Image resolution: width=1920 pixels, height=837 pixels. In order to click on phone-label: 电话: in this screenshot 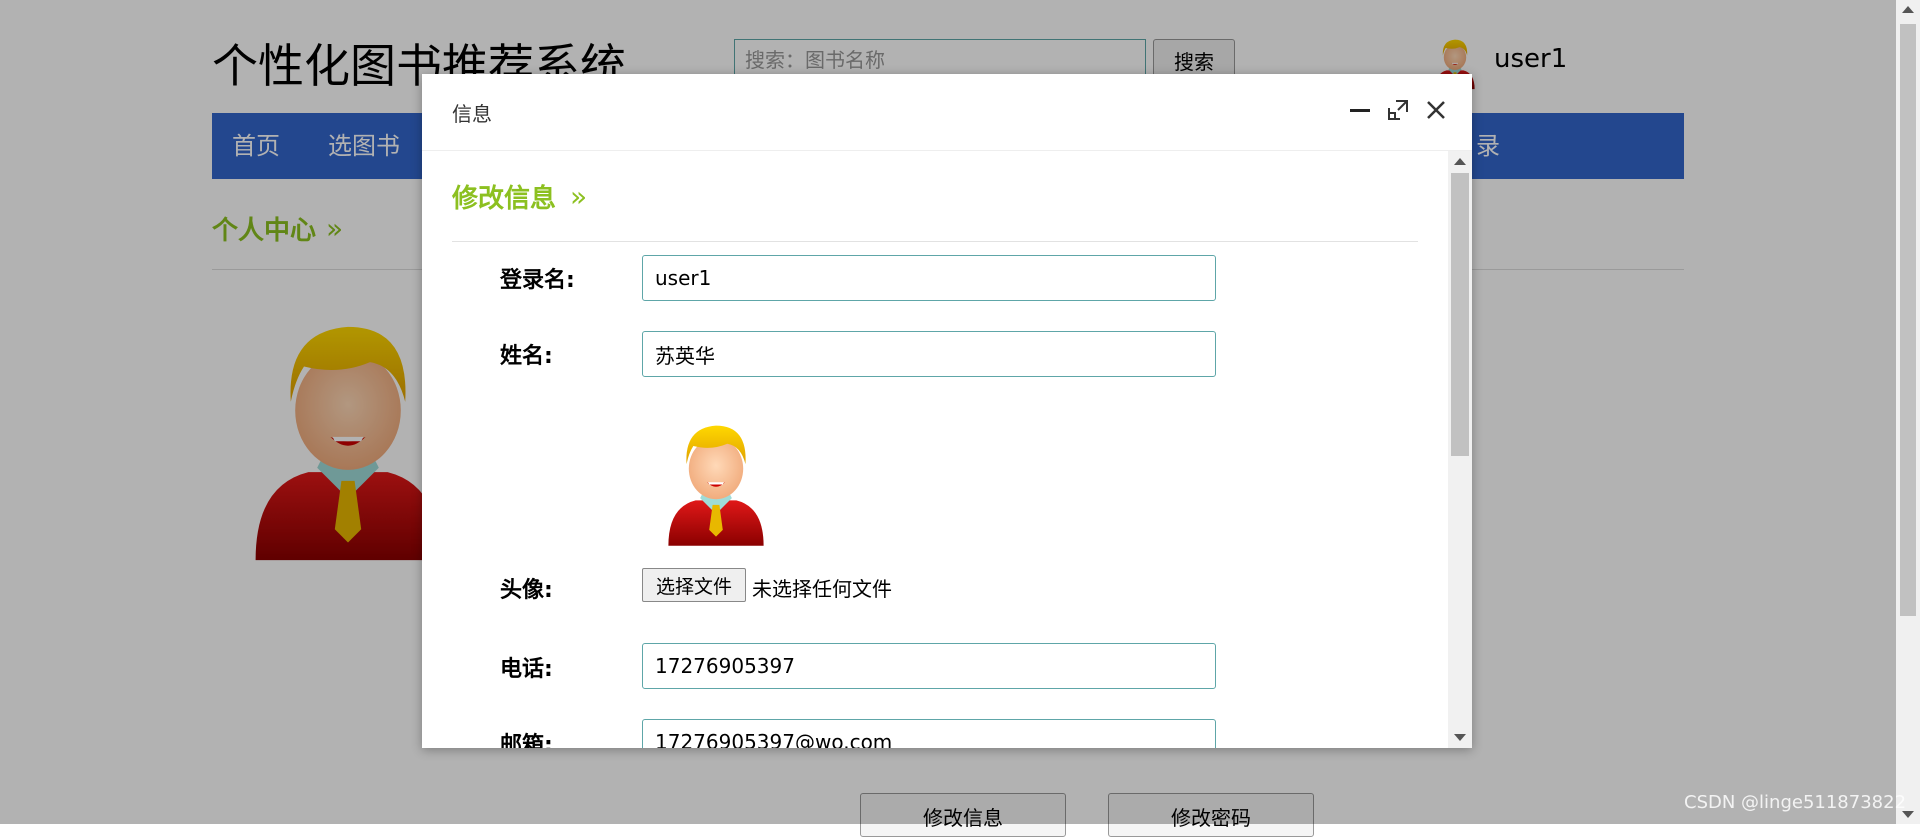, I will do `click(526, 669)`.